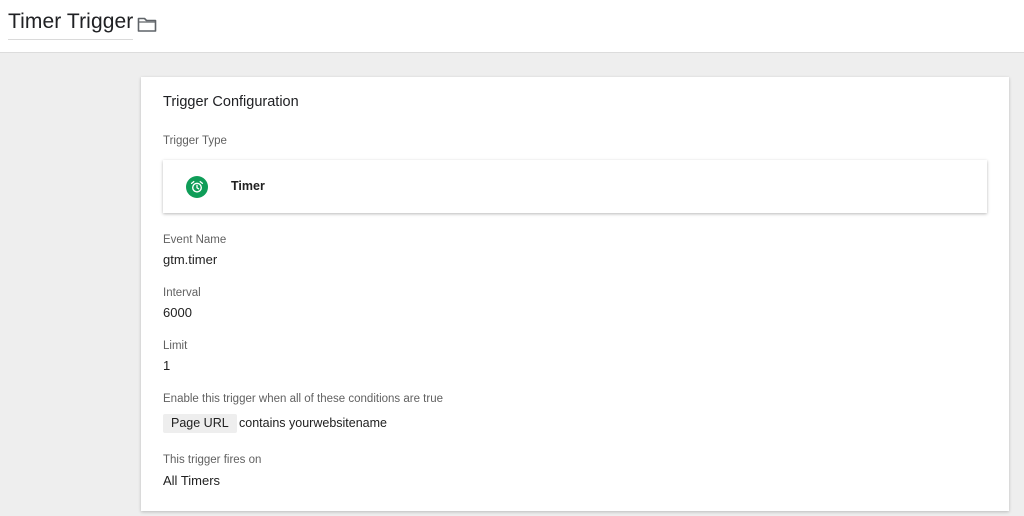  Describe the element at coordinates (575, 186) in the screenshot. I see `trigger-type-selector: Timer` at that location.